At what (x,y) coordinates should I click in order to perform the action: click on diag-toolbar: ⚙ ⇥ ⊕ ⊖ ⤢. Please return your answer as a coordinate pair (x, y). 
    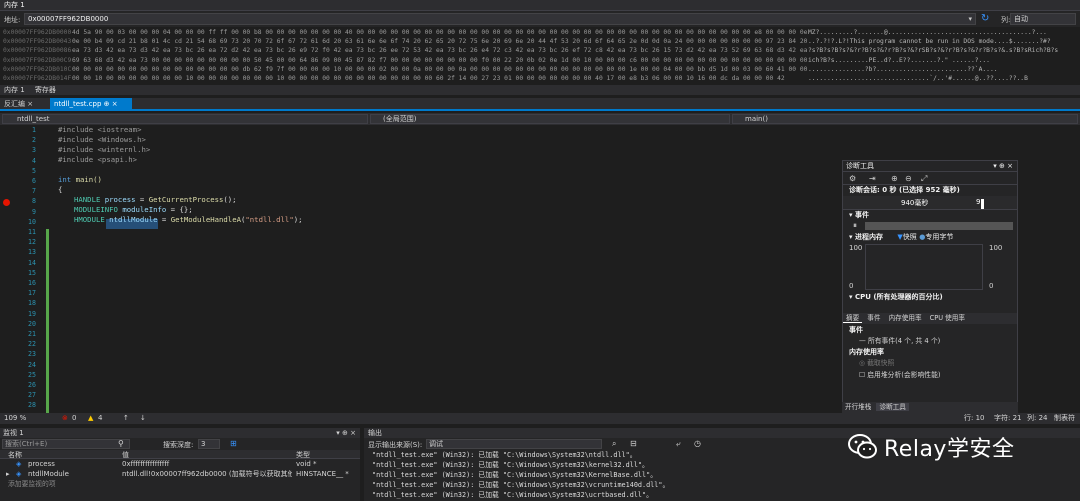
    Looking at the image, I should click on (930, 178).